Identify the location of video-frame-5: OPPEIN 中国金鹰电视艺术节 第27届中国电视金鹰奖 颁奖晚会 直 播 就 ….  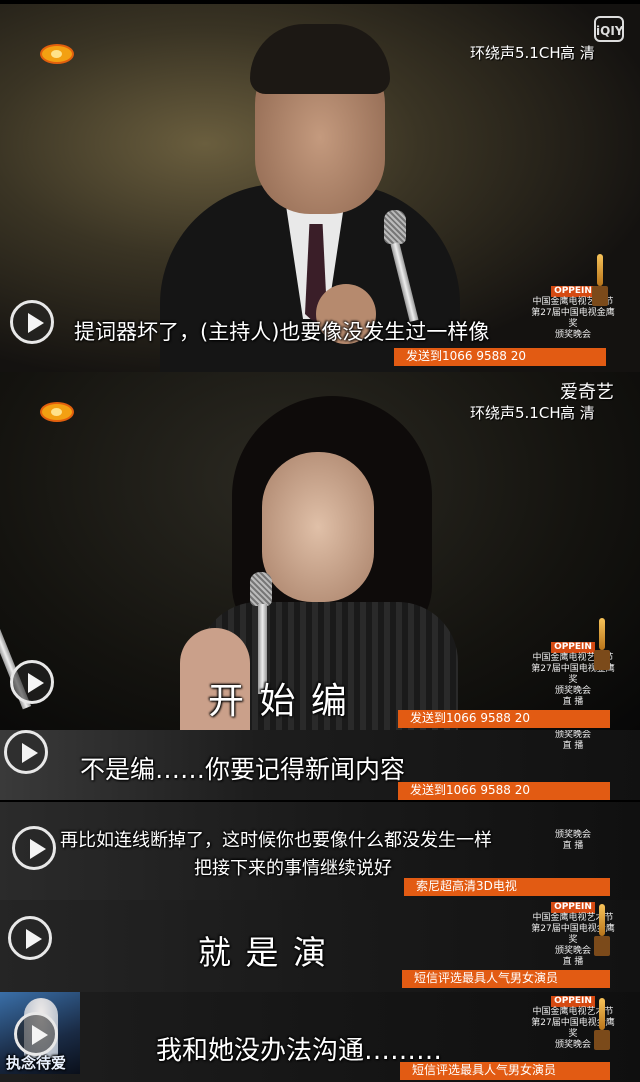
(320, 946).